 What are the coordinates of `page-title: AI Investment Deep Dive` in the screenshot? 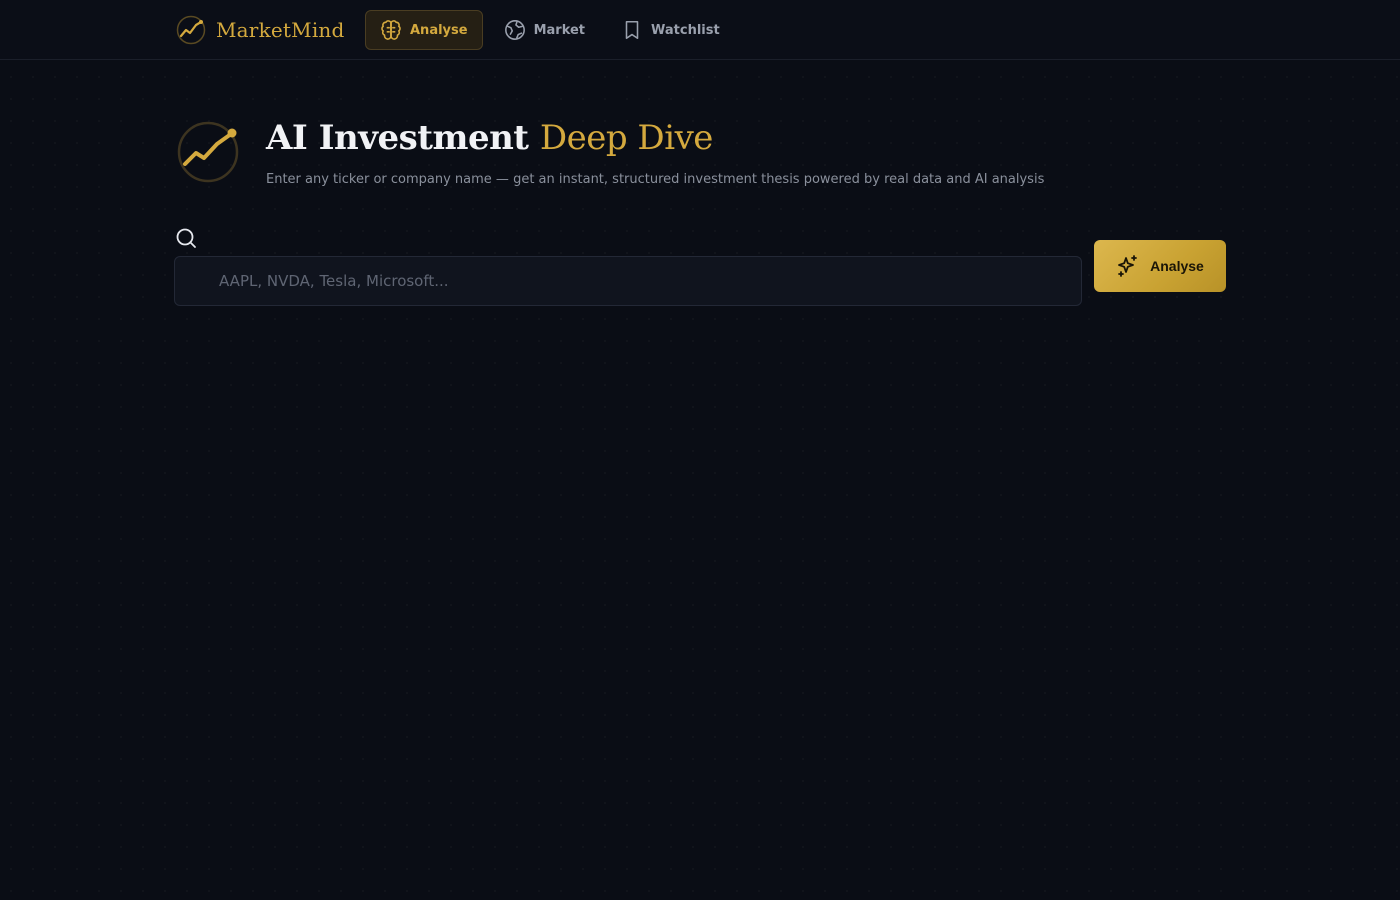 It's located at (655, 138).